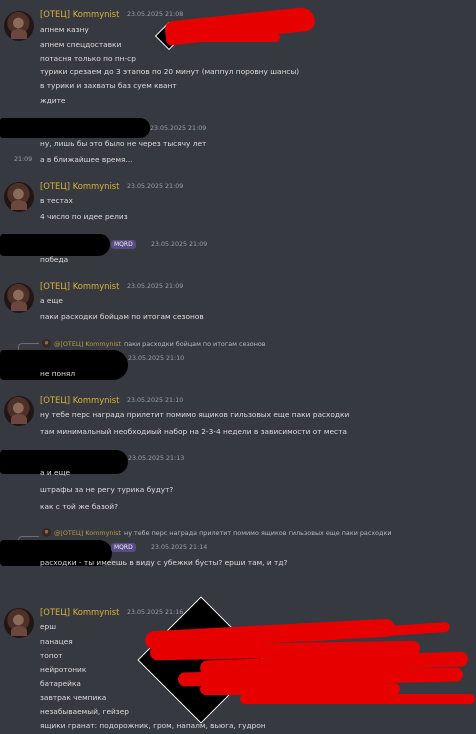 This screenshot has width=476, height=734. Describe the element at coordinates (79, 506) in the screenshot. I see `message-line: как с той же базой?` at that location.